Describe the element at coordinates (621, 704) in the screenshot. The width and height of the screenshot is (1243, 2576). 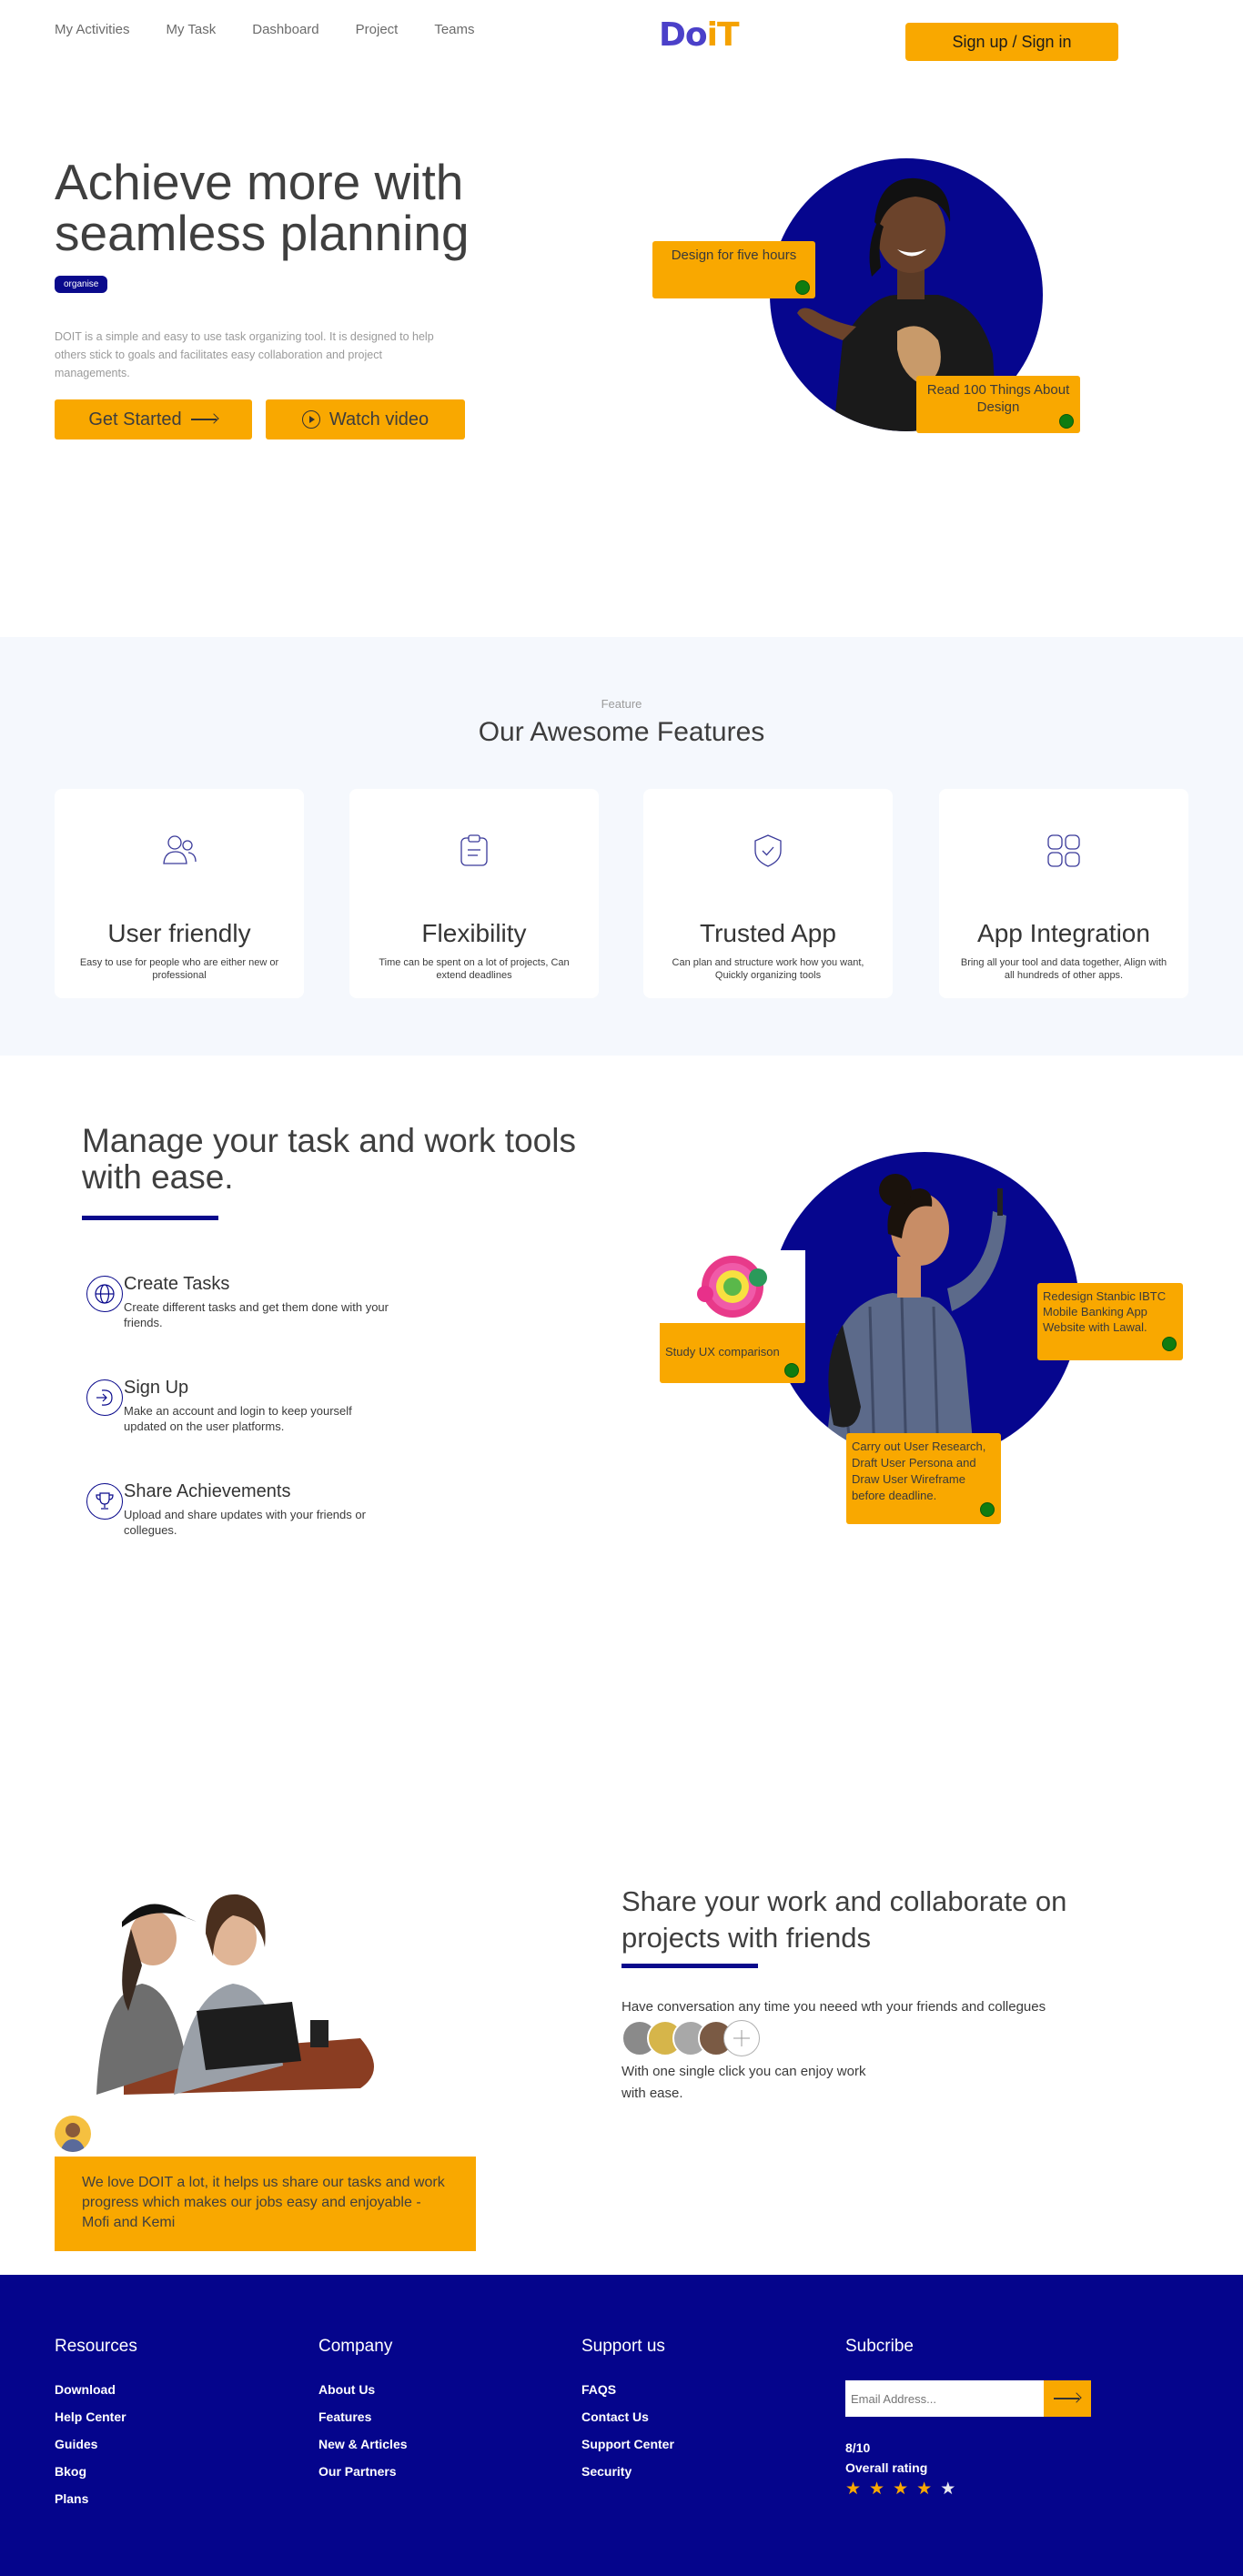
I see `features-kicker: Feature` at that location.